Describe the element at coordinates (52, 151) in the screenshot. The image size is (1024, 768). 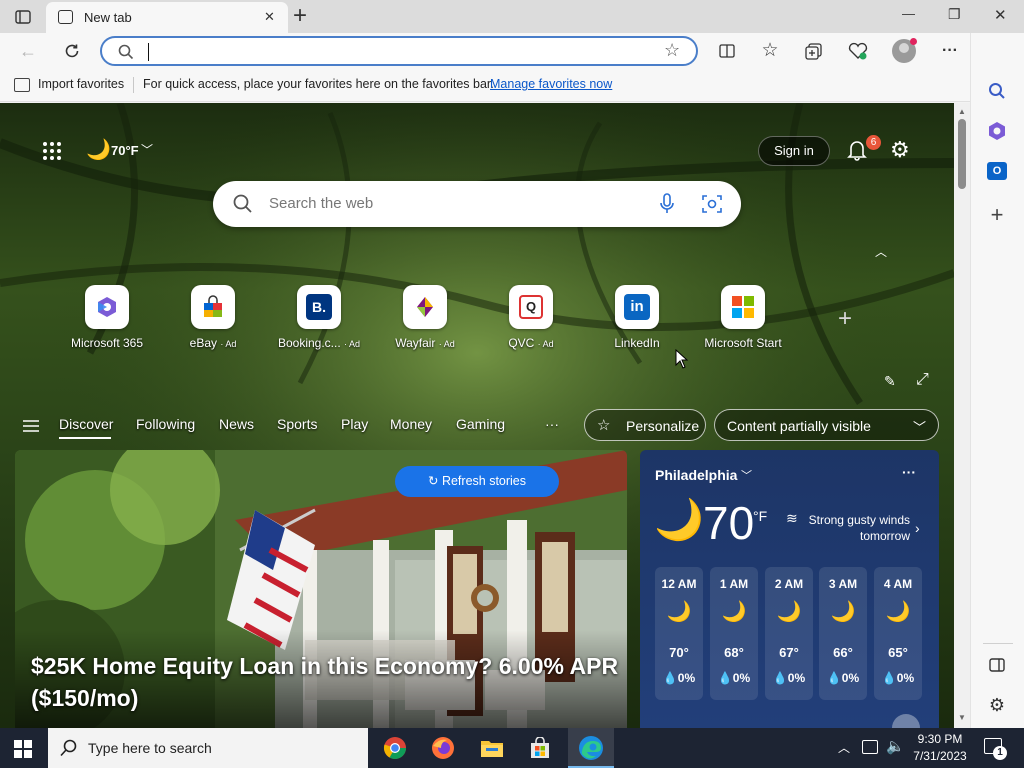
I see `apps-launcher-icon` at that location.